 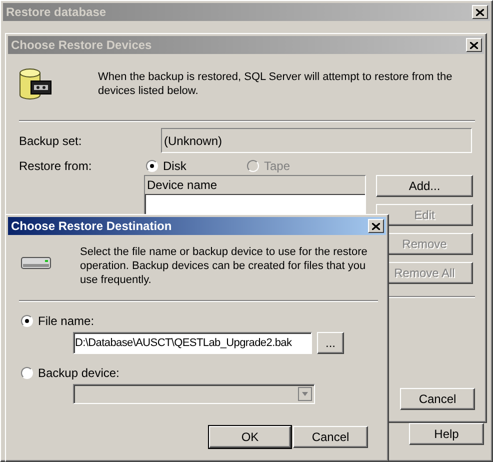 I want to click on field-label: Backup set:, so click(x=51, y=141).